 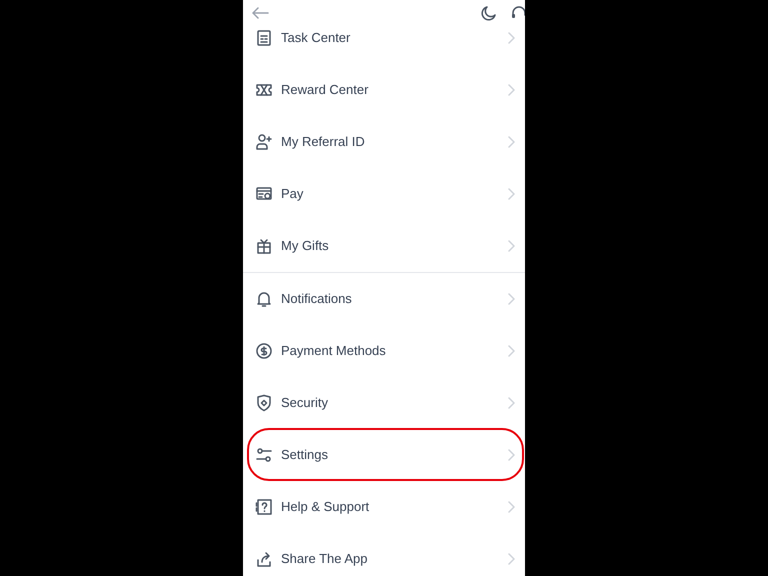 I want to click on card-icon, so click(x=264, y=194).